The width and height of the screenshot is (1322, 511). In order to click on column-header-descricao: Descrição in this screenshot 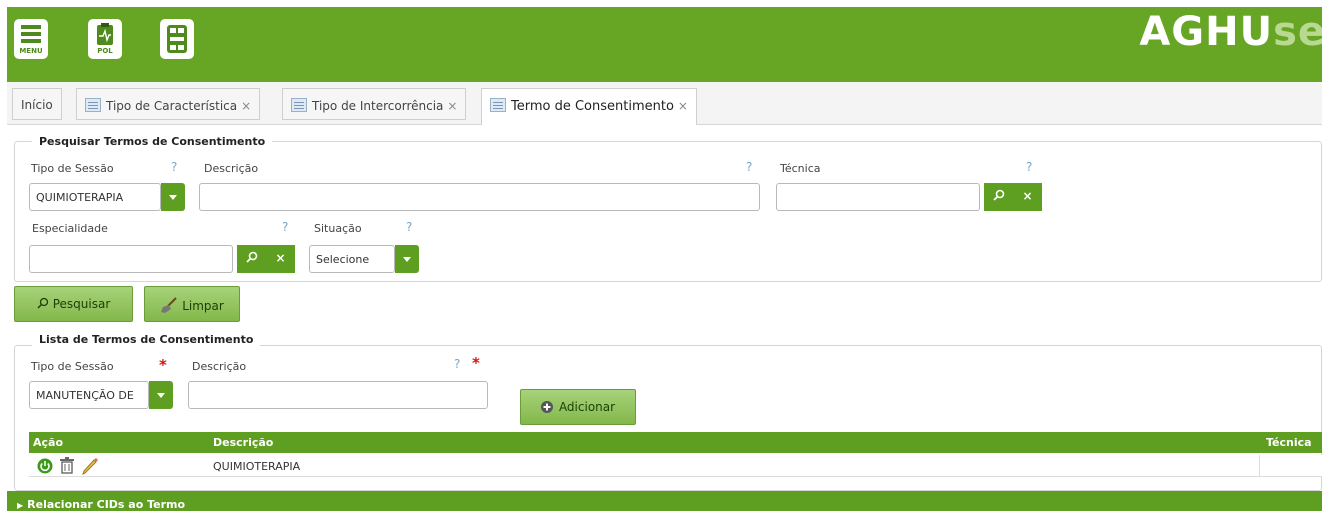, I will do `click(243, 442)`.